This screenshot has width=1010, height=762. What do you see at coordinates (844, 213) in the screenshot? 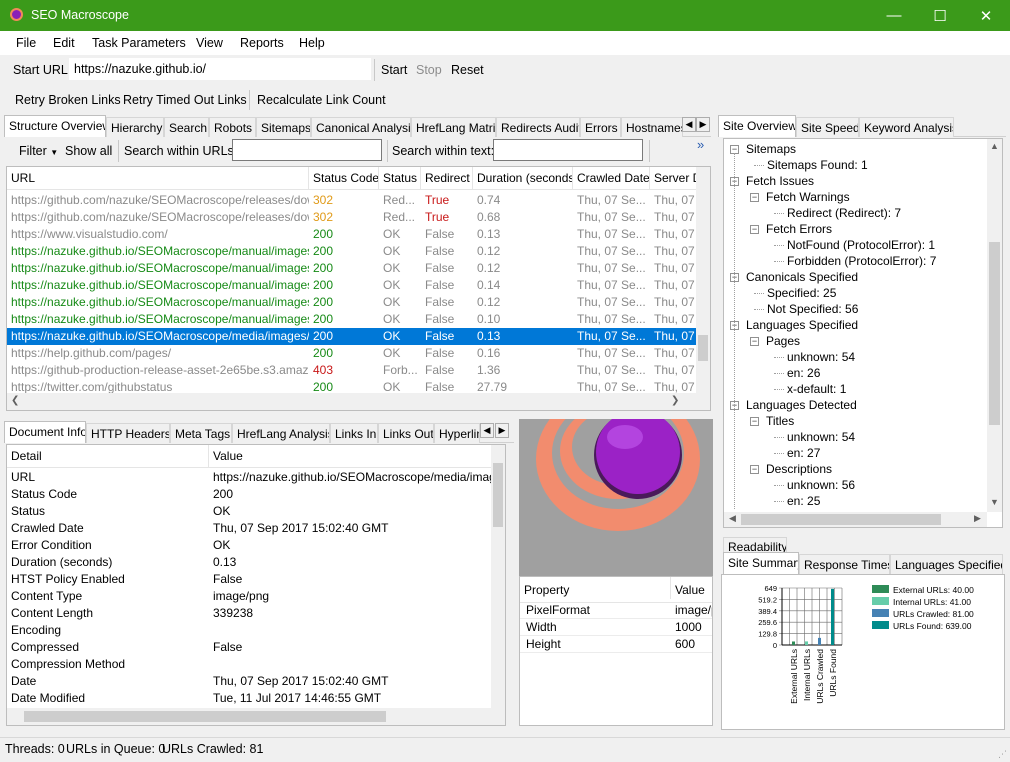
I see `tree-node: Redirect (Redirect): 7` at bounding box center [844, 213].